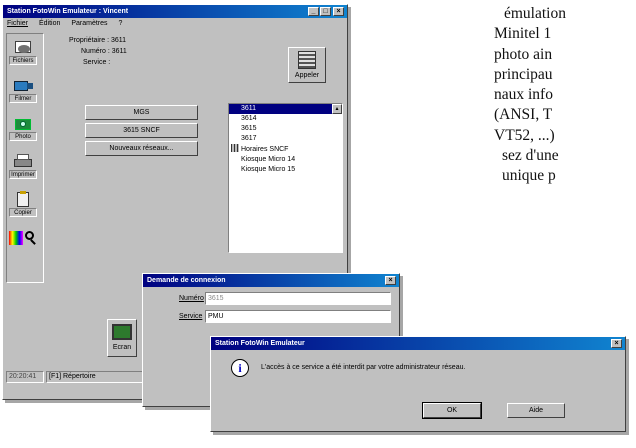  What do you see at coordinates (23, 123) in the screenshot?
I see `camera-icon` at bounding box center [23, 123].